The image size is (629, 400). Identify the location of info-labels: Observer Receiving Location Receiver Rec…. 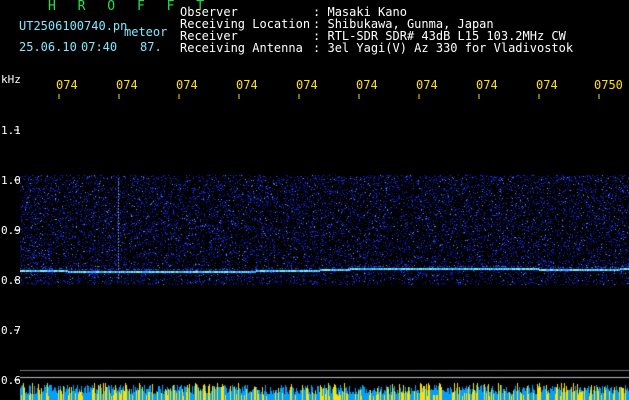
(245, 30).